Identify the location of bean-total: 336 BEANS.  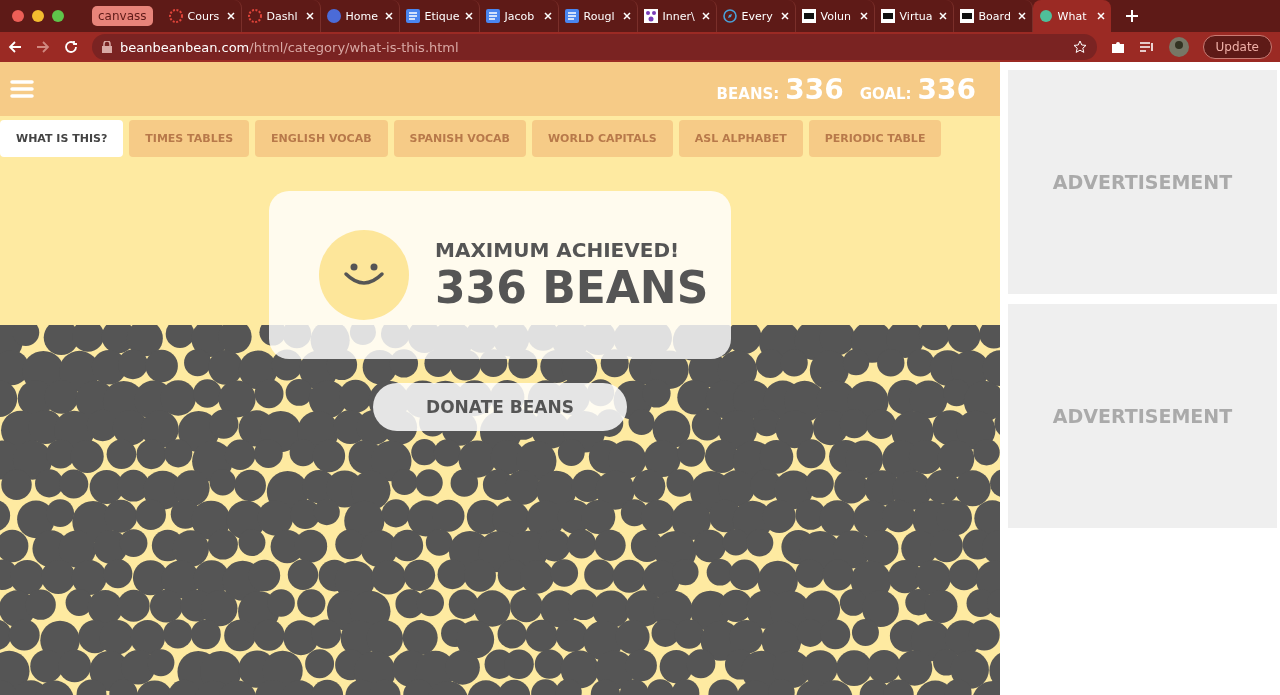
(572, 287).